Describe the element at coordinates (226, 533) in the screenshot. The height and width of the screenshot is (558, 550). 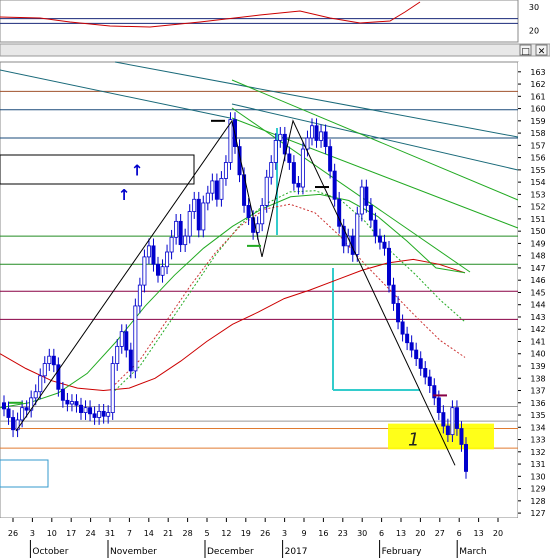
I see `time-tick-label: 12` at that location.